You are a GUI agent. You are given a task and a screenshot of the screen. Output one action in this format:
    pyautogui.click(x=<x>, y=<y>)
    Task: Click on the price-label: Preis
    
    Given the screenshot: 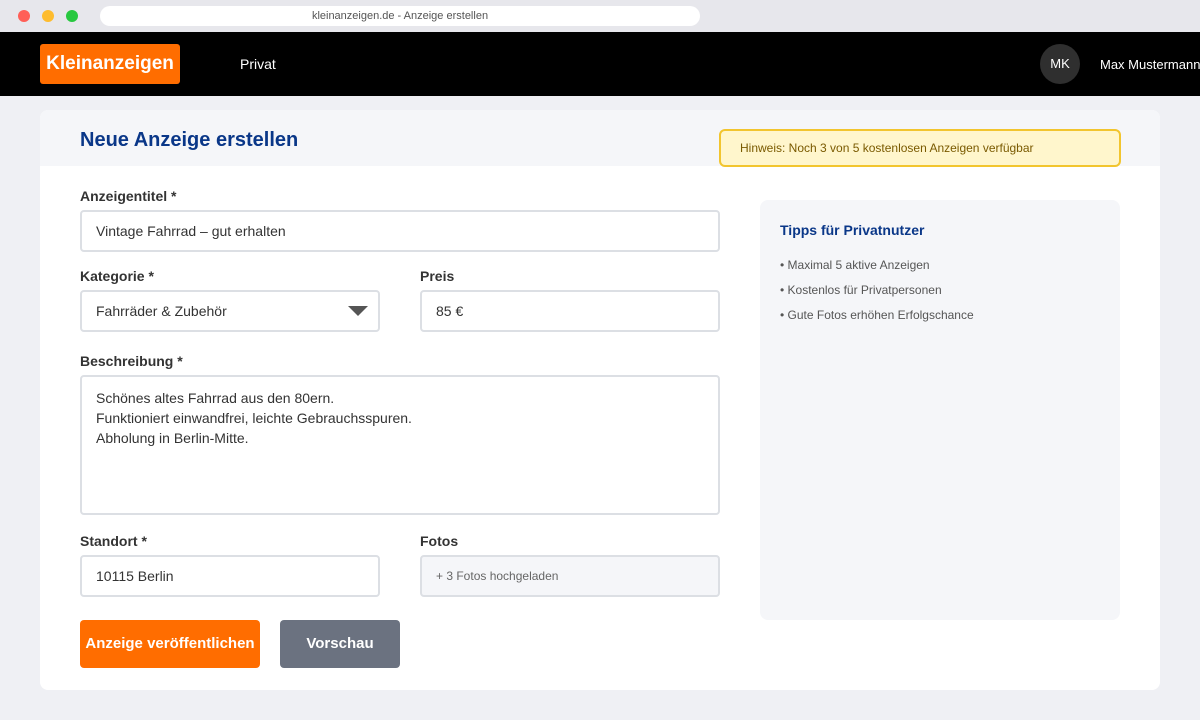 What is the action you would take?
    pyautogui.click(x=437, y=276)
    